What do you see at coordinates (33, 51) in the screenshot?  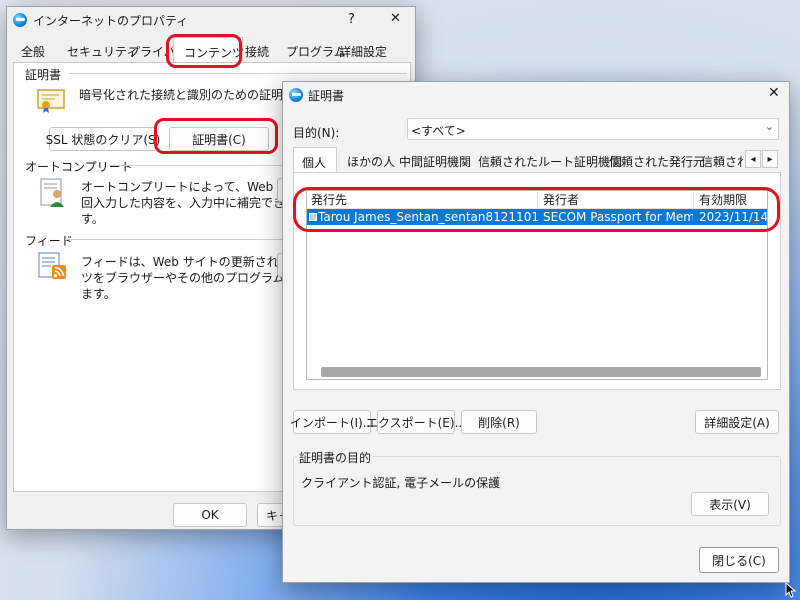 I see `tab-general: 全般` at bounding box center [33, 51].